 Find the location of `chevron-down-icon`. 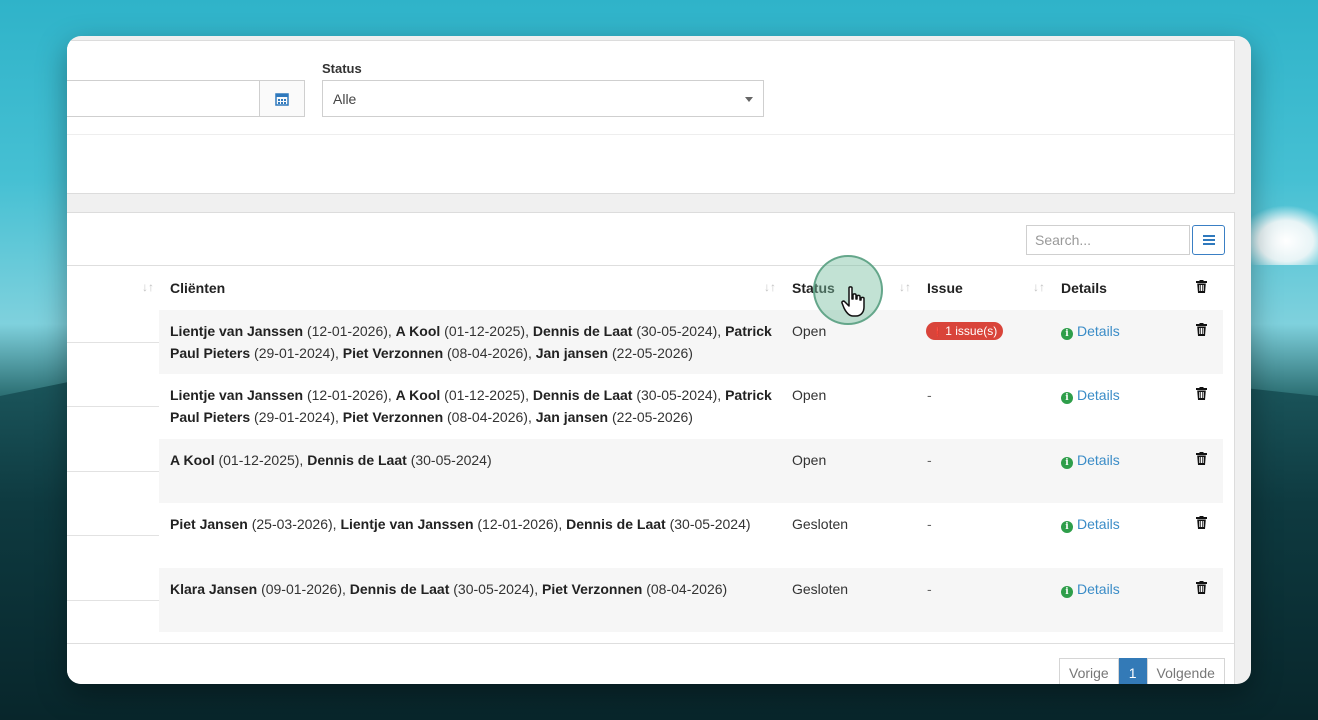

chevron-down-icon is located at coordinates (749, 99).